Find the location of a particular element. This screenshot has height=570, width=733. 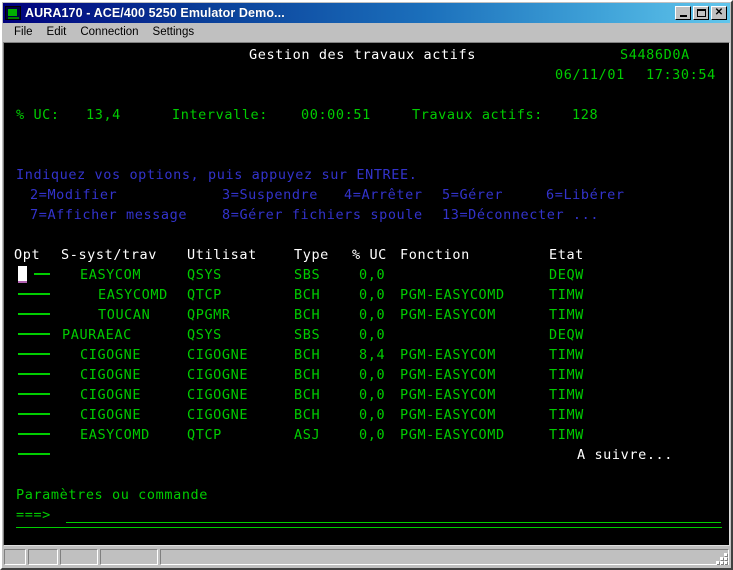

cpu-label: % UC: is located at coordinates (38, 115).